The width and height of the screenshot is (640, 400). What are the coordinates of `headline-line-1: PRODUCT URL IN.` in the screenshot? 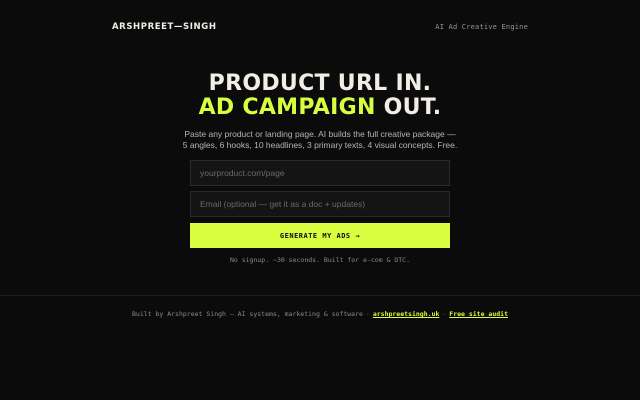 It's located at (320, 83).